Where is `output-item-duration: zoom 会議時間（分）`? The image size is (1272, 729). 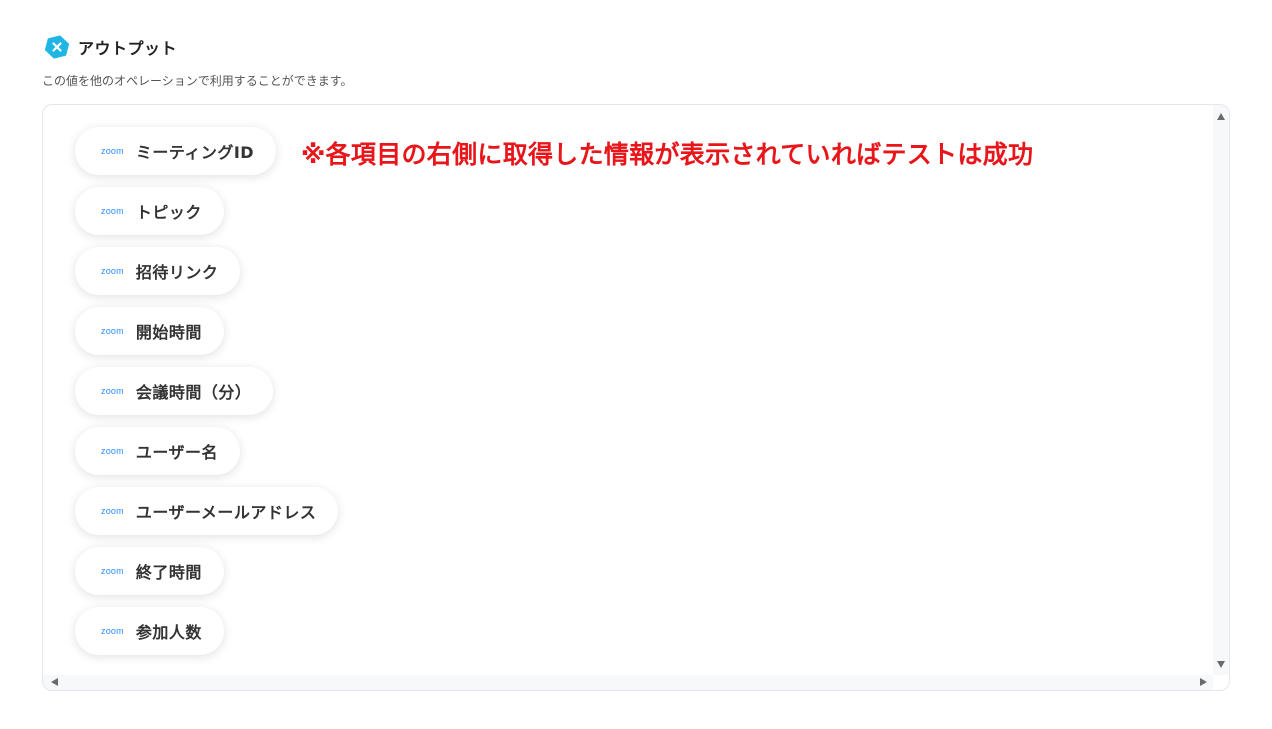
output-item-duration: zoom 会議時間（分） is located at coordinates (174, 391).